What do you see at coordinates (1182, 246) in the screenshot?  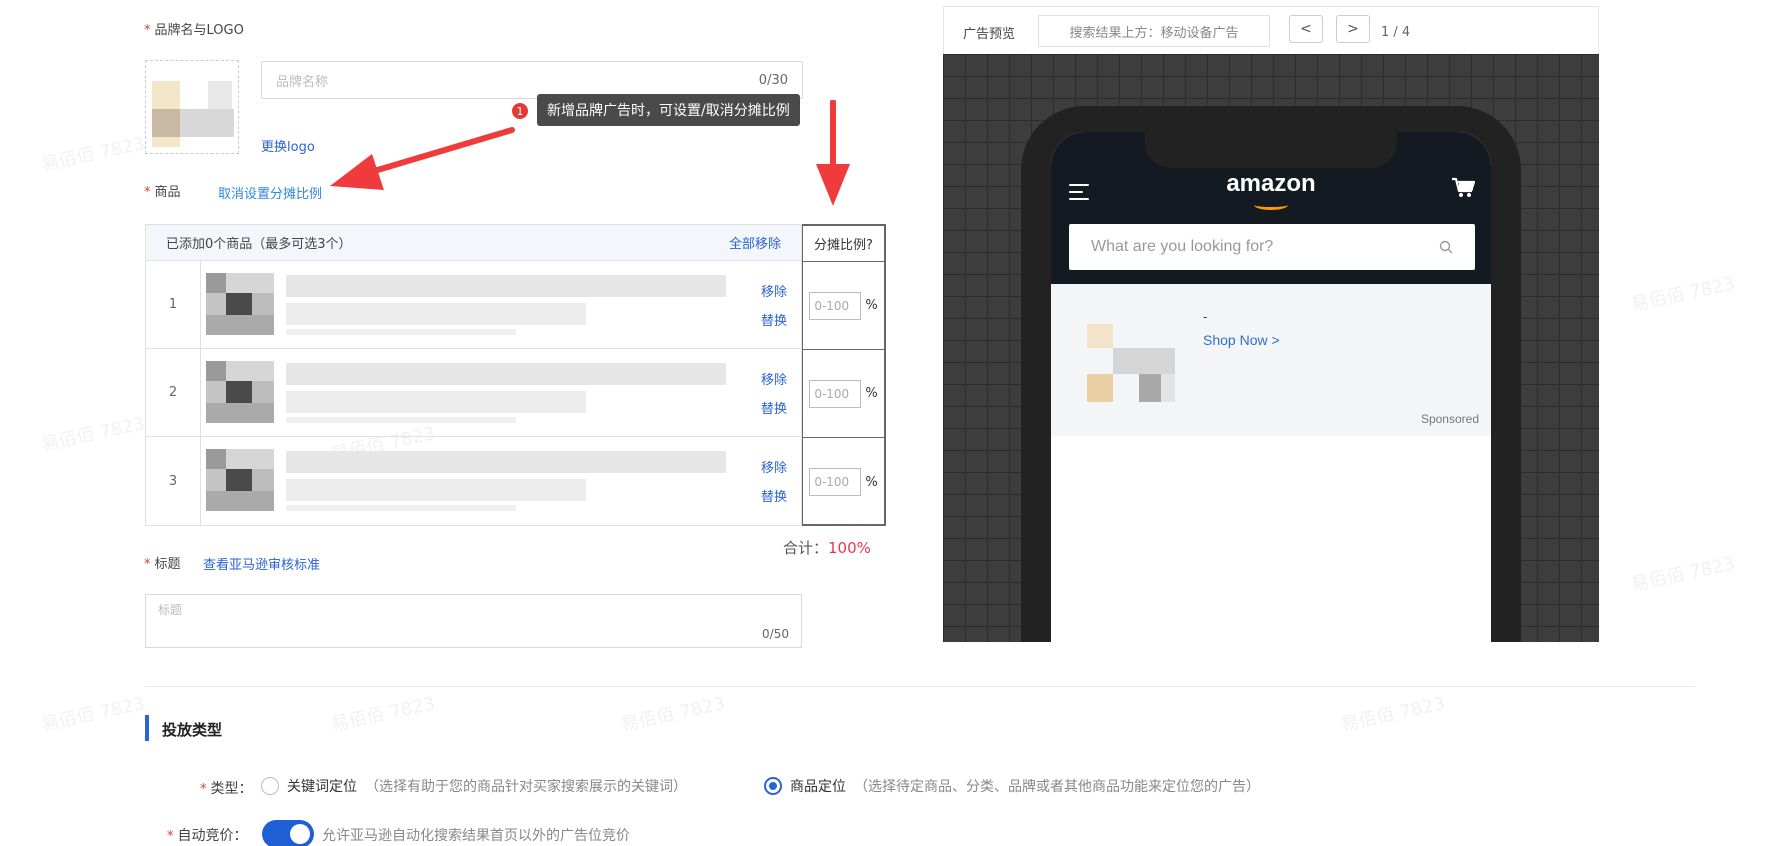 I see `amazon-search-placeholder: What are you looking for?` at bounding box center [1182, 246].